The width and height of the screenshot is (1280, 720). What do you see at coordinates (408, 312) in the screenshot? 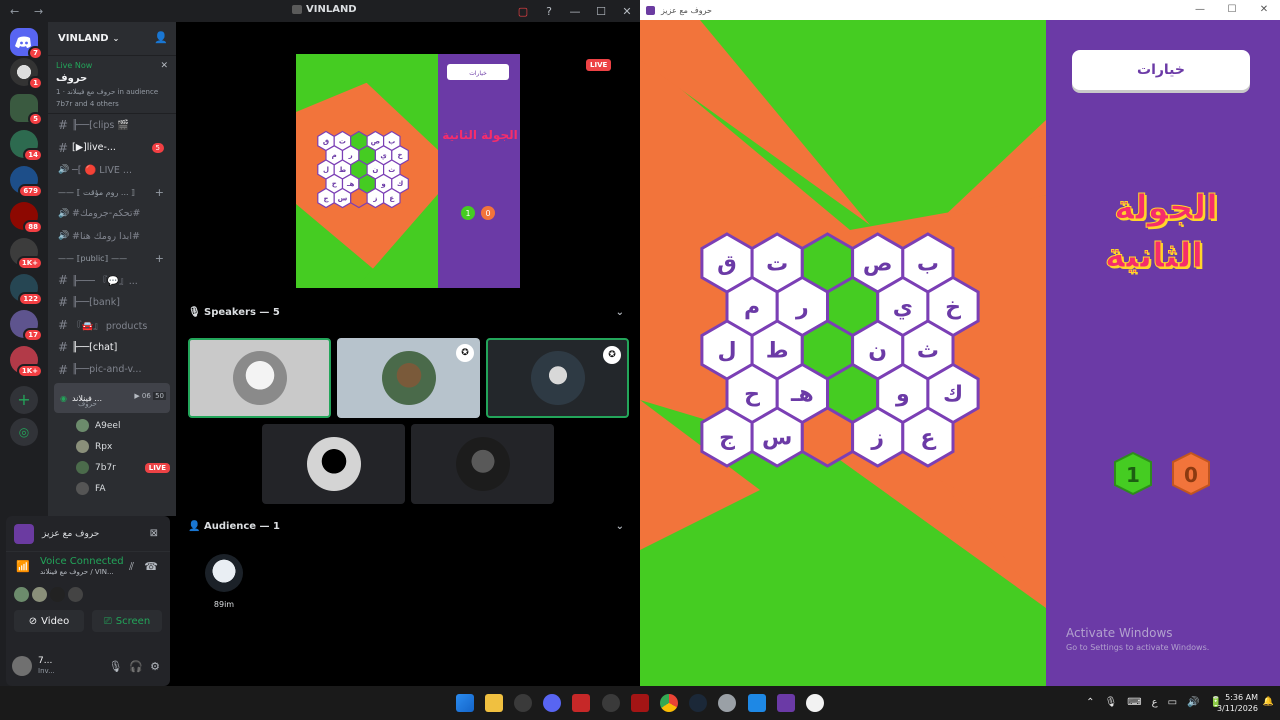
I see `speakers-header: 🎙 Speakers — 5 ⌄` at bounding box center [408, 312].